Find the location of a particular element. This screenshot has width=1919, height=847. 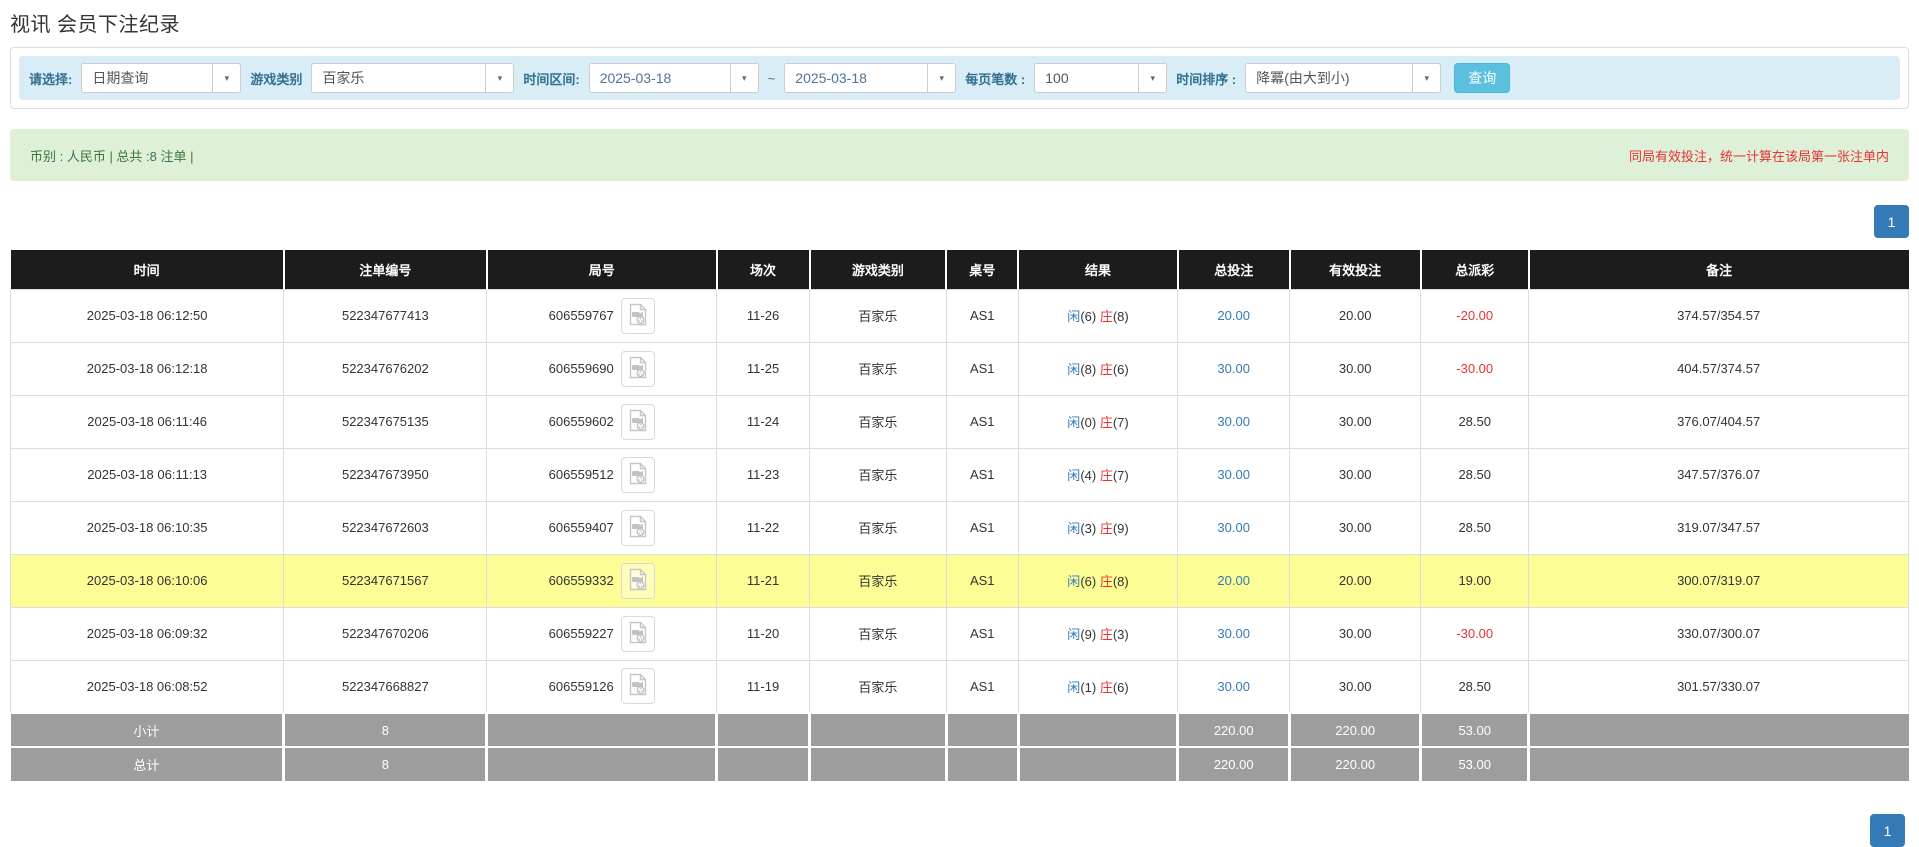

total-bet-cell: 30.00 is located at coordinates (1234, 633).